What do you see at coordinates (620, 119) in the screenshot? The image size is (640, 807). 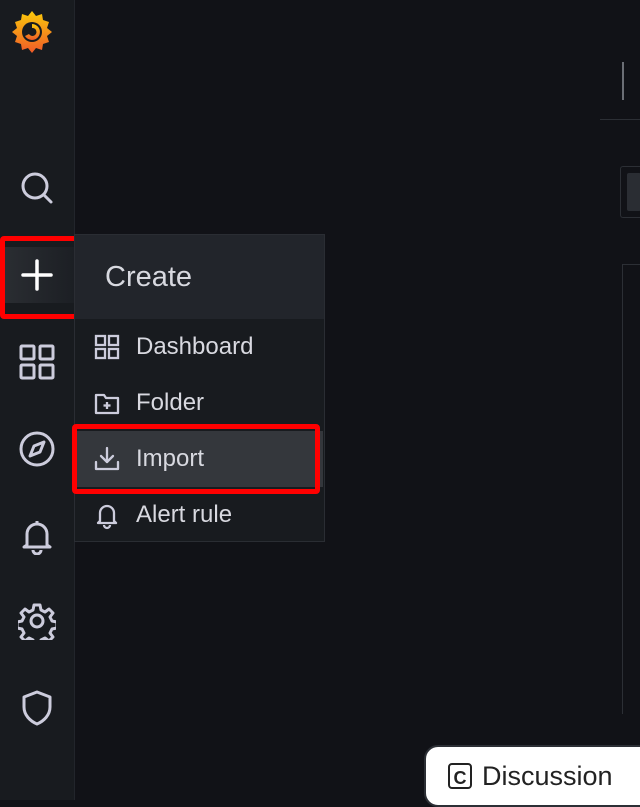 I see `header-divider` at bounding box center [620, 119].